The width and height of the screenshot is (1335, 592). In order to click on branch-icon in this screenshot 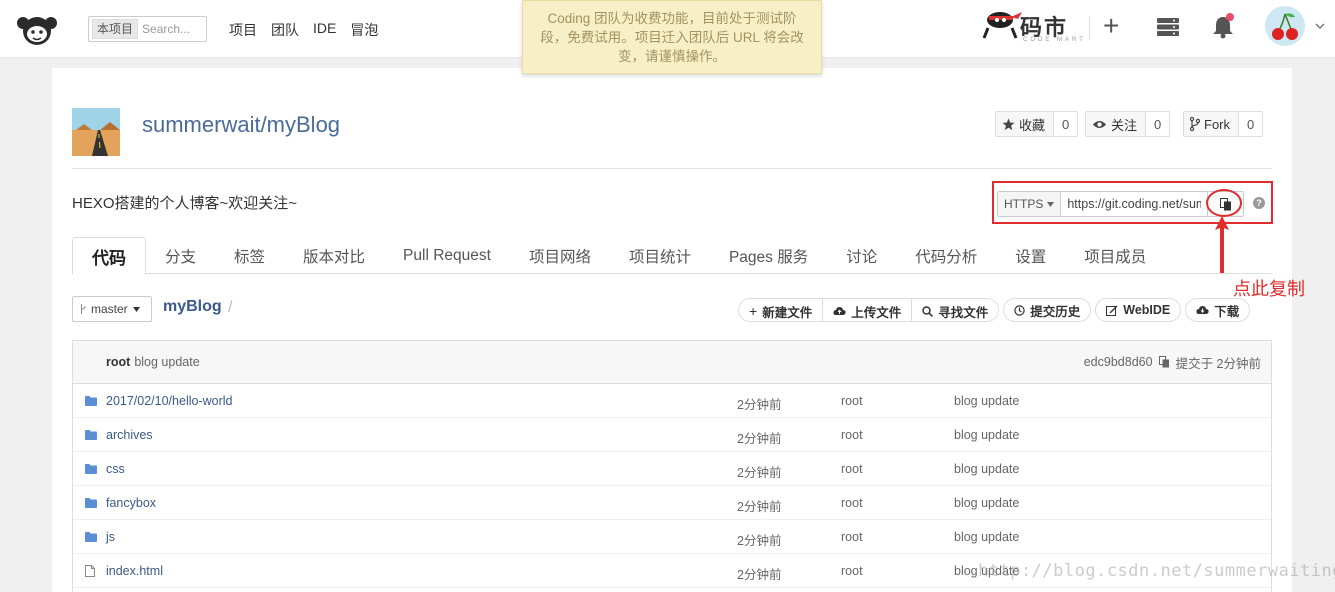, I will do `click(83, 309)`.